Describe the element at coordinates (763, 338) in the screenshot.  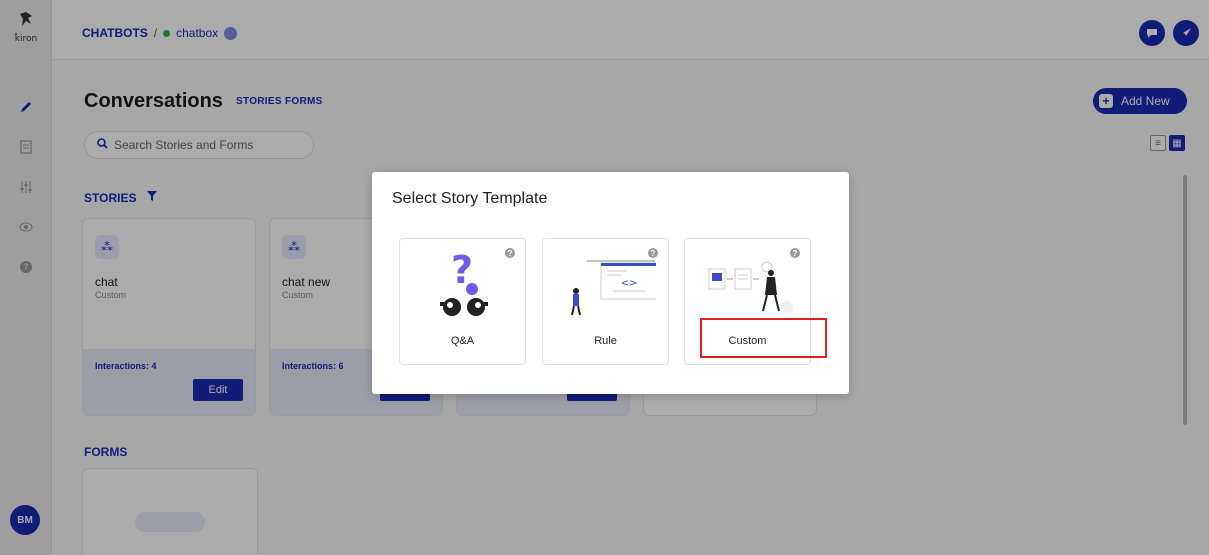
I see `custom-highlight-box` at that location.